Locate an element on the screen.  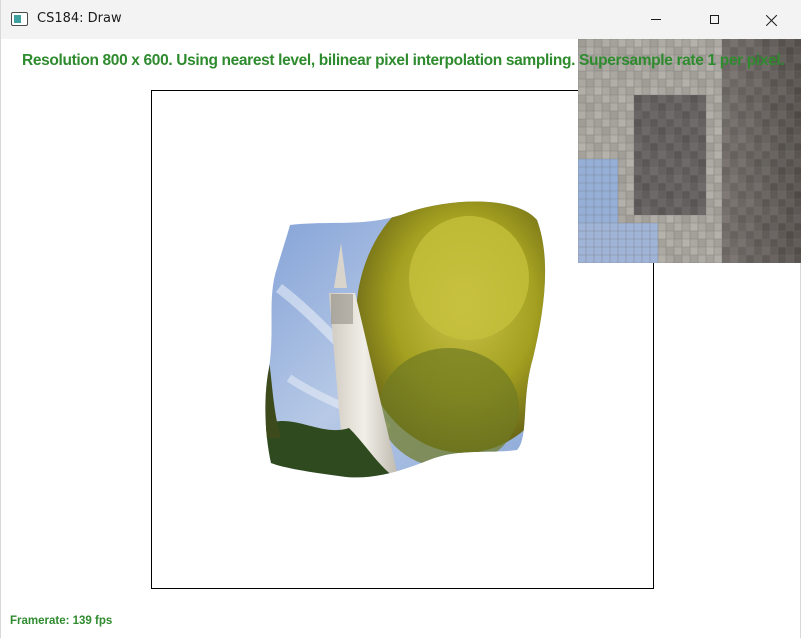
close-icon is located at coordinates (772, 20).